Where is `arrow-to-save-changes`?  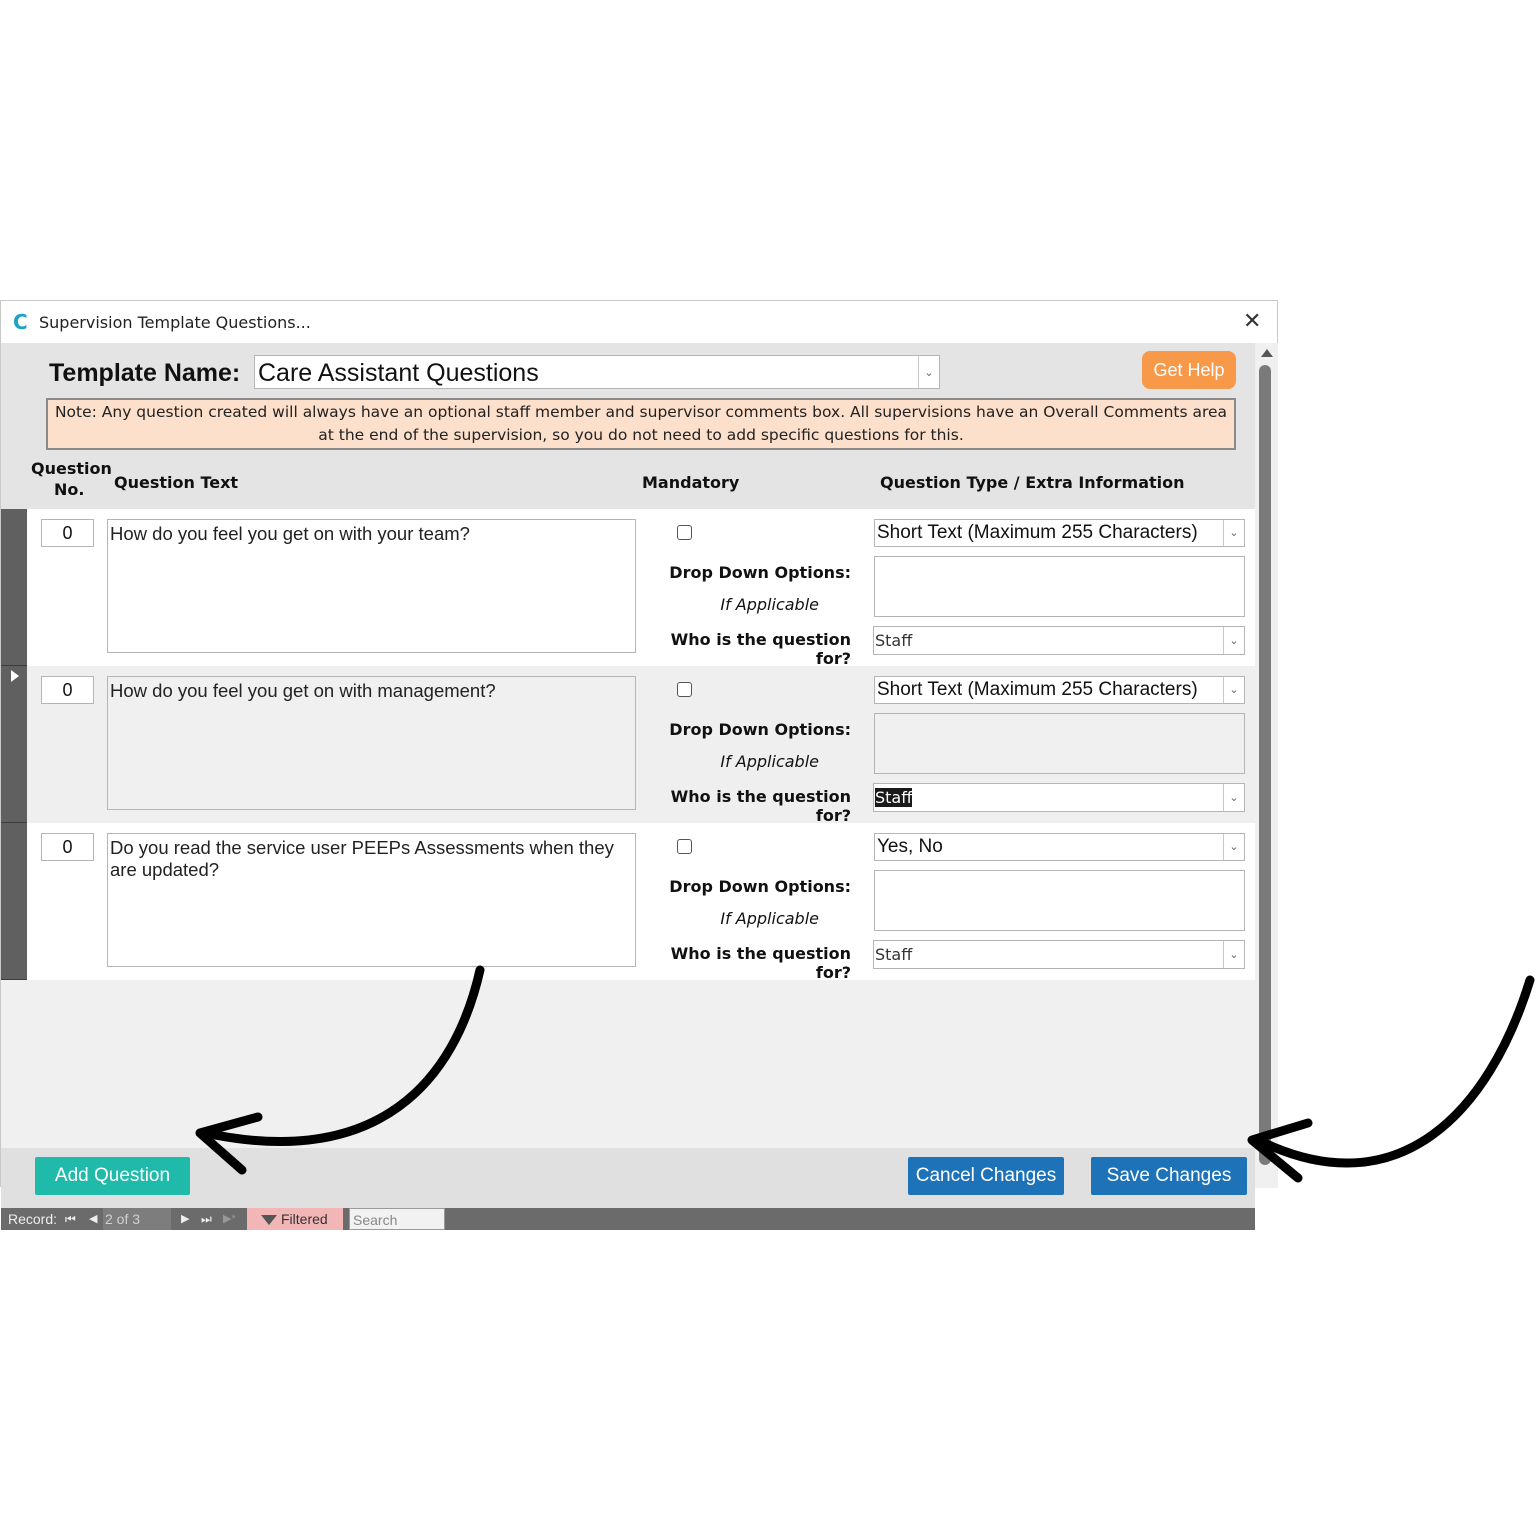
arrow-to-save-changes is located at coordinates (1394, 1071).